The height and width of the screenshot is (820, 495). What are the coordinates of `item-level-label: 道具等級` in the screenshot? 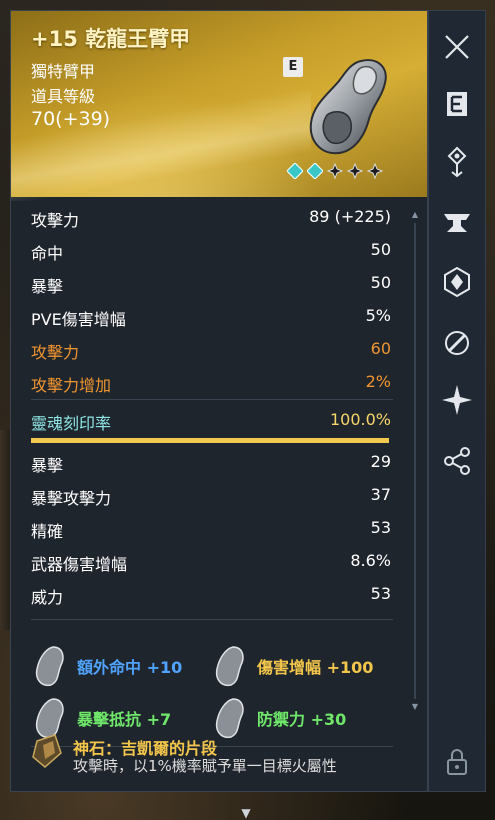 It's located at (63, 96).